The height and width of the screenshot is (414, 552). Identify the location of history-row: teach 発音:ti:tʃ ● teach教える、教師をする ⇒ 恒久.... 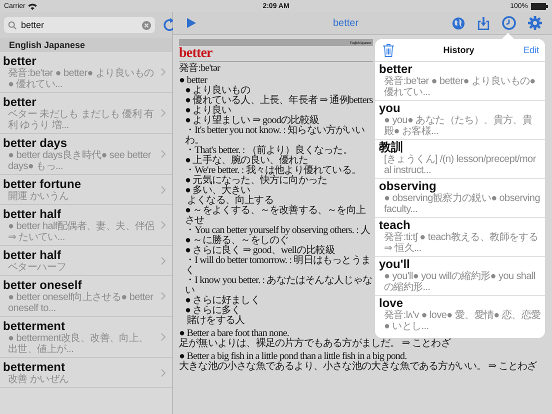
(460, 237).